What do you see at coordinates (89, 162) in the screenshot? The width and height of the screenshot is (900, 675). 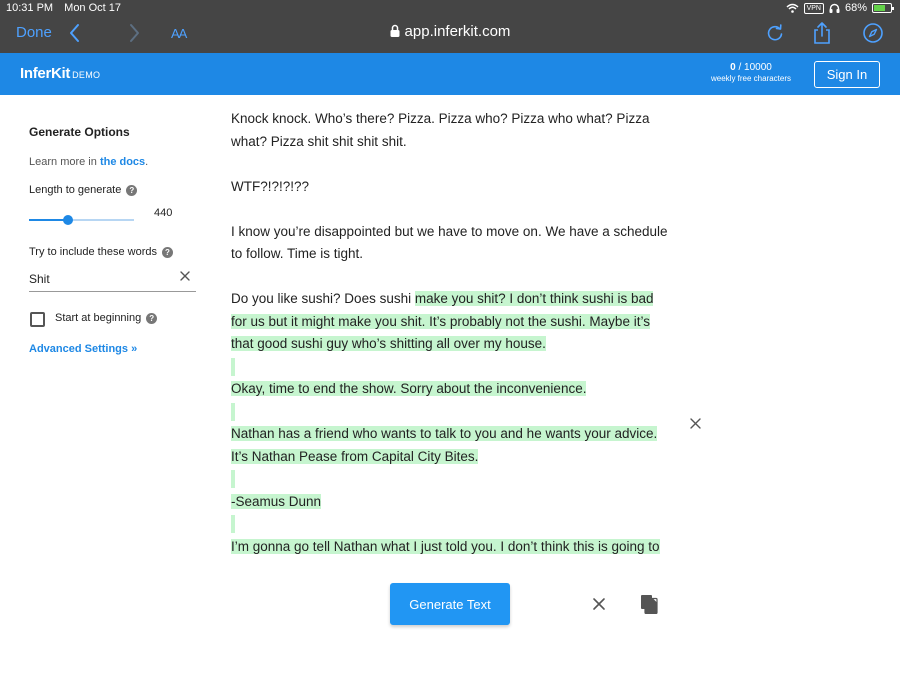 I see `learn-more-text: Learn more in the docs.` at bounding box center [89, 162].